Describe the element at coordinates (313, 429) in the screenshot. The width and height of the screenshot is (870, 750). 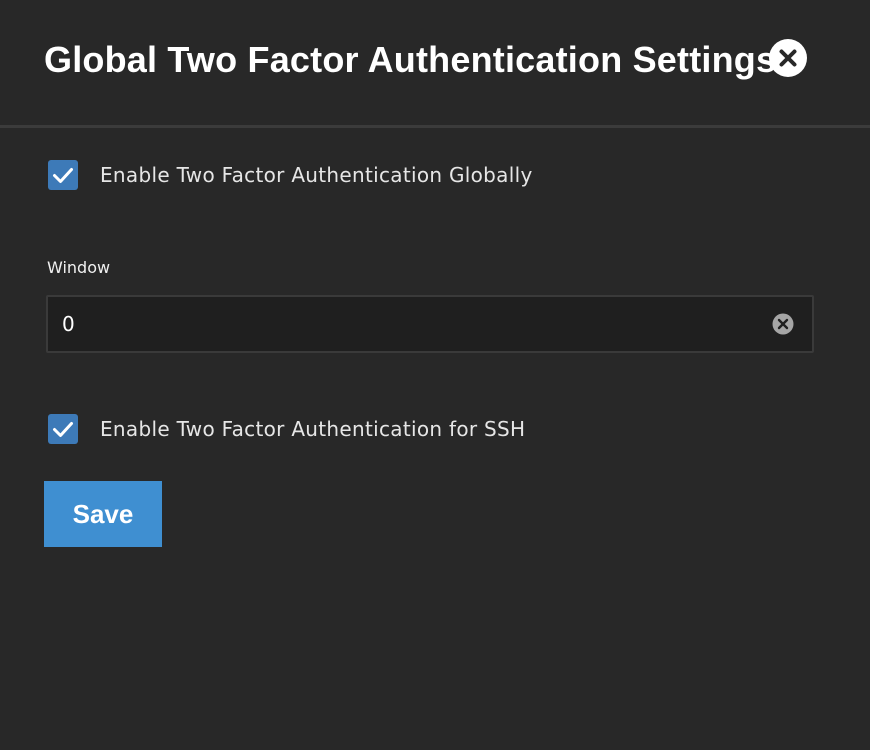
I see `enable-ssh-label: Enable Two Factor Authentication for SSH` at that location.